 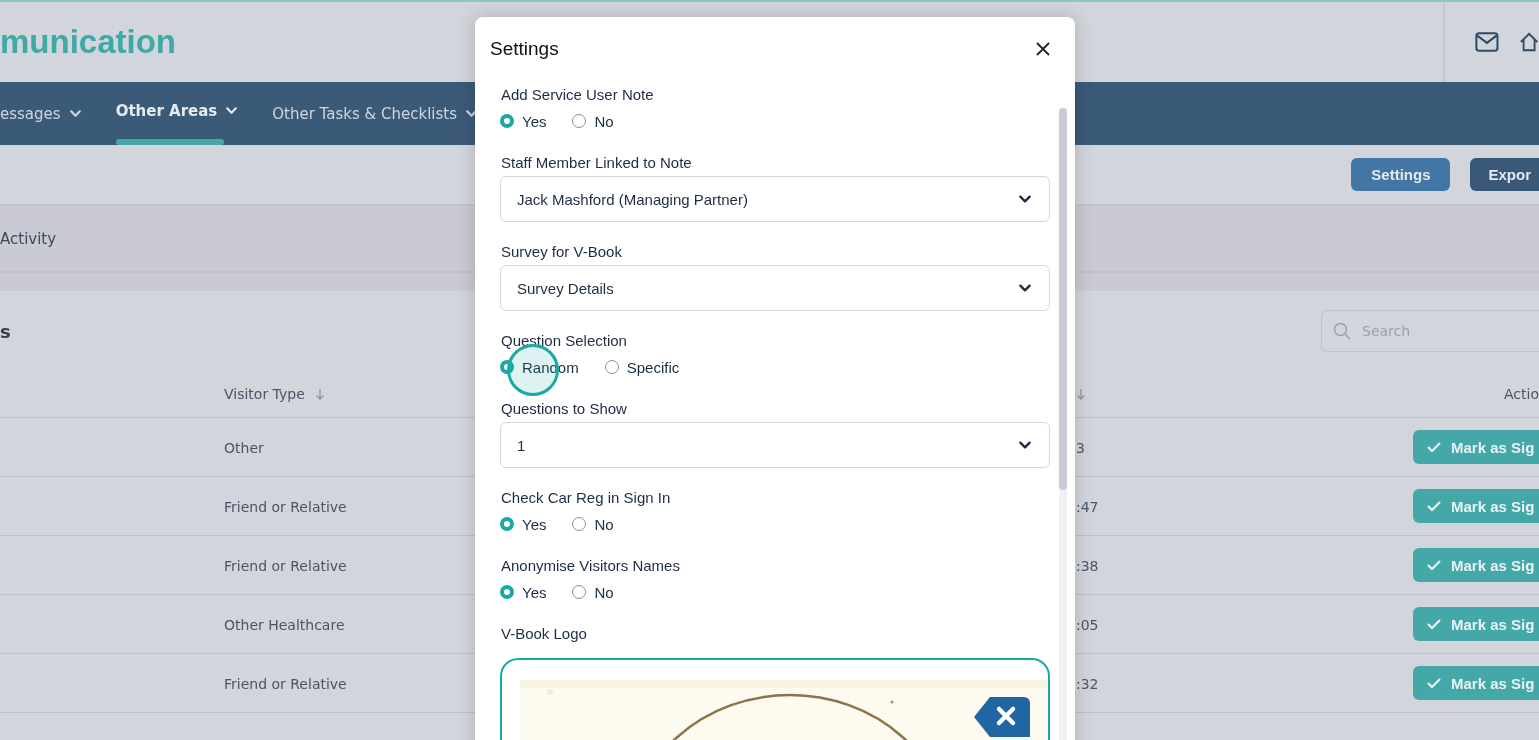 What do you see at coordinates (775, 288) in the screenshot?
I see `select-field: Survey Details` at bounding box center [775, 288].